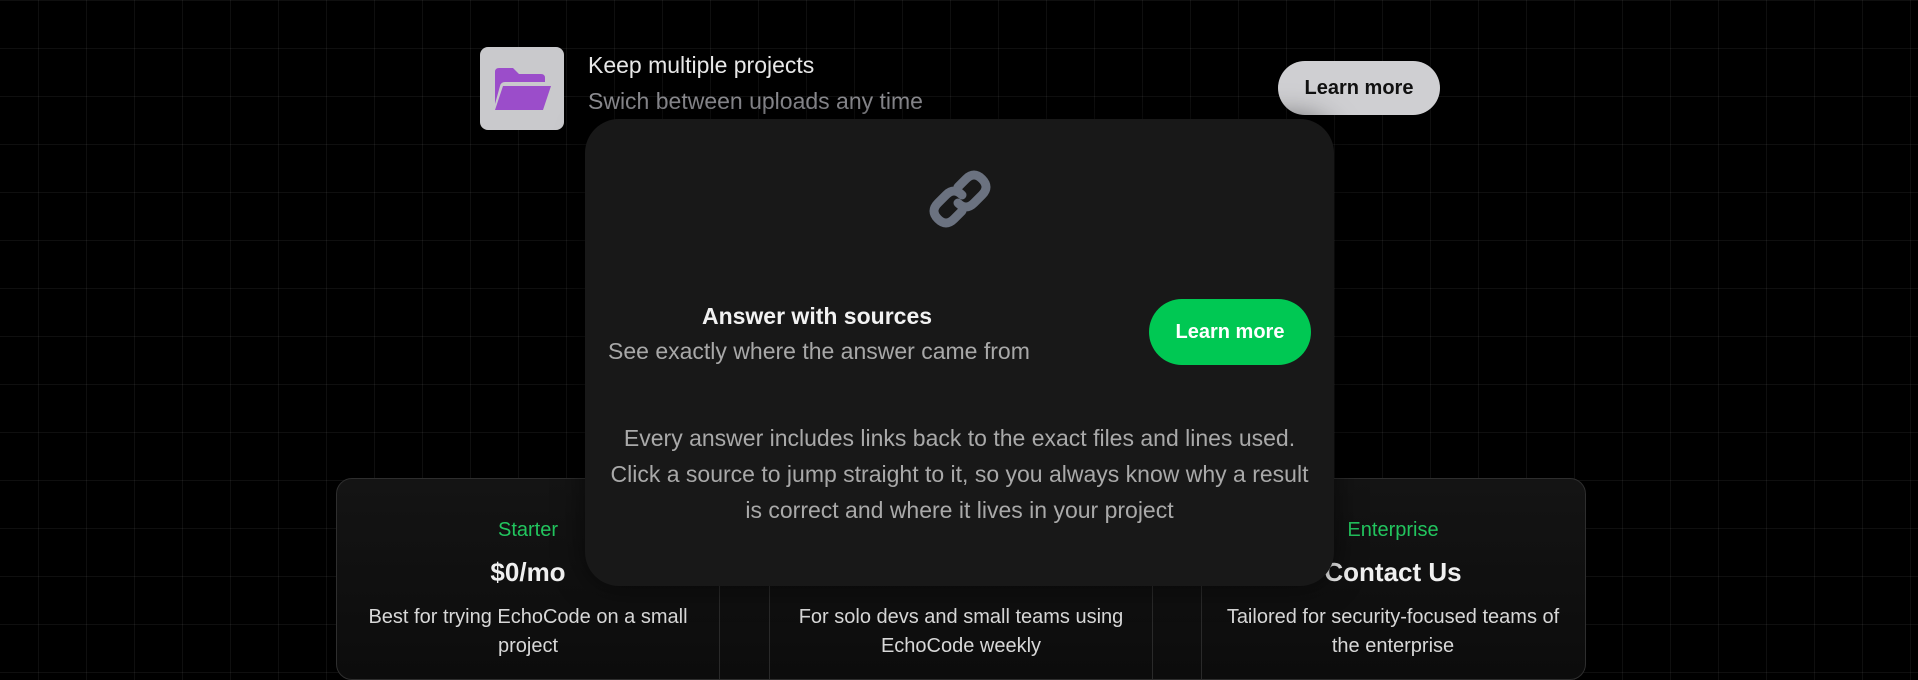 The height and width of the screenshot is (680, 1918). I want to click on folder-icon, so click(522, 88).